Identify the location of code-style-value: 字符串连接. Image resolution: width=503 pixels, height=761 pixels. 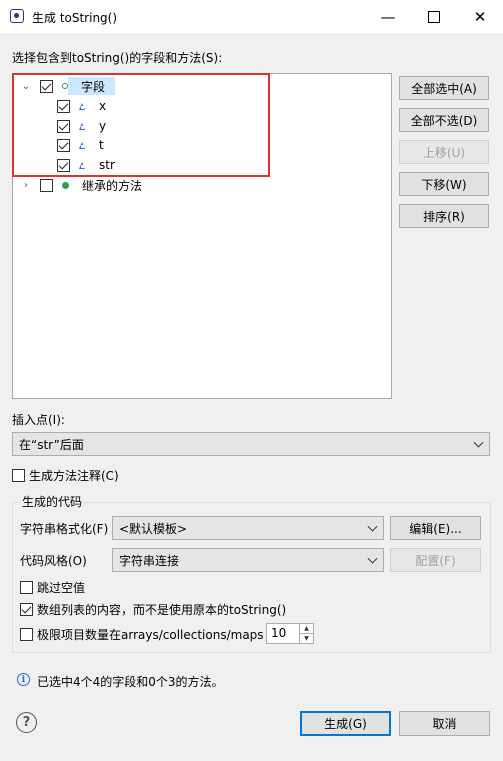
(149, 560).